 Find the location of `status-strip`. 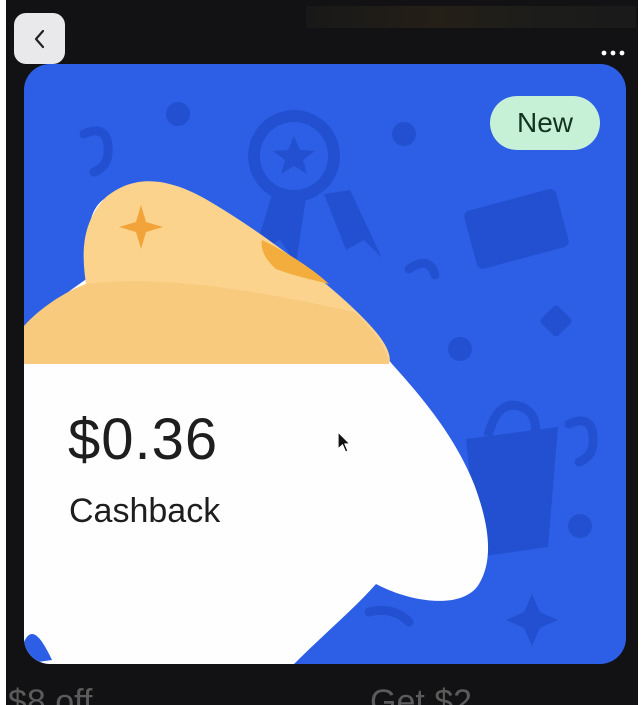

status-strip is located at coordinates (471, 17).